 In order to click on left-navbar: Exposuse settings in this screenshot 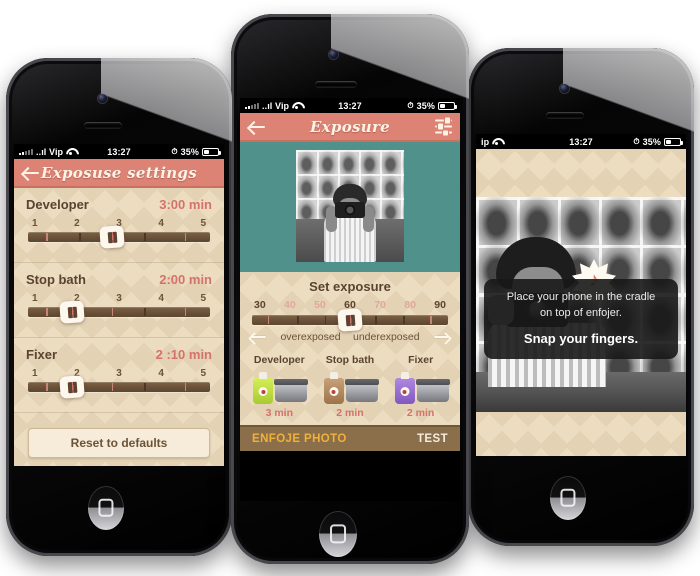, I will do `click(119, 173)`.